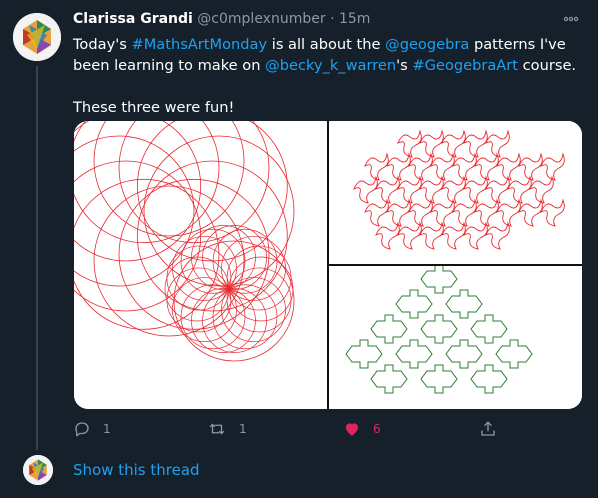 This screenshot has width=598, height=498. I want to click on timestamp: 15m, so click(354, 19).